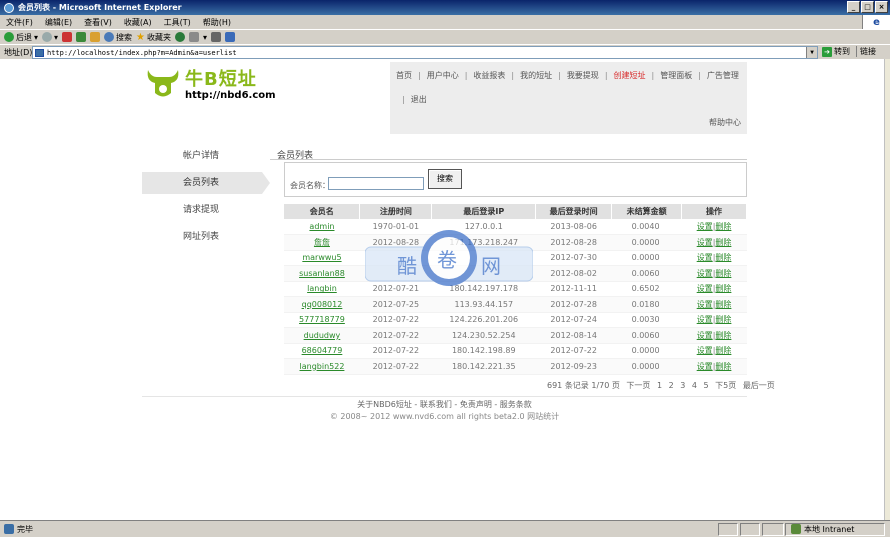  What do you see at coordinates (395, 227) in the screenshot?
I see `register-time-cell: 1970-01-01` at bounding box center [395, 227].